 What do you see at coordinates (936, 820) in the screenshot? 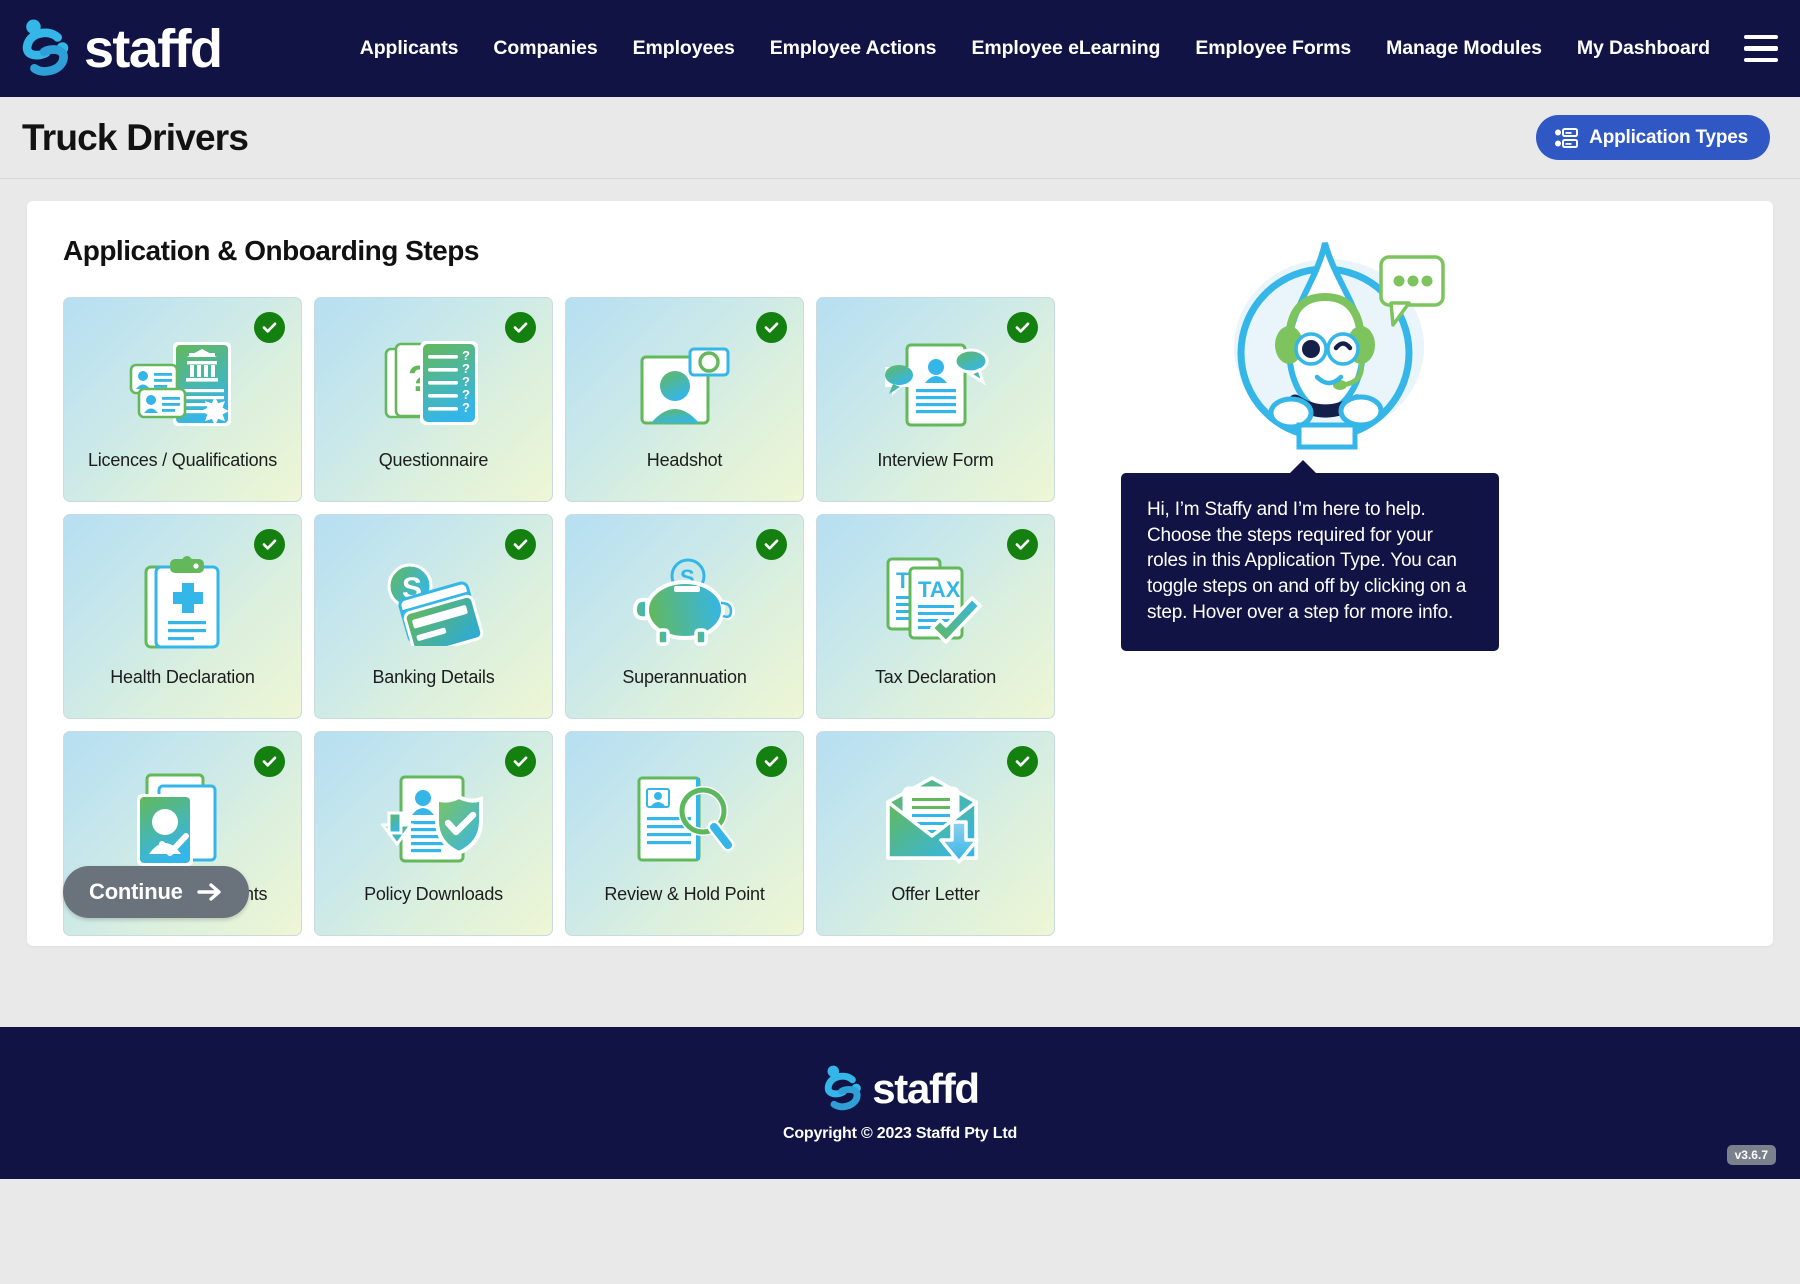
I see `envelope-download-icon` at bounding box center [936, 820].